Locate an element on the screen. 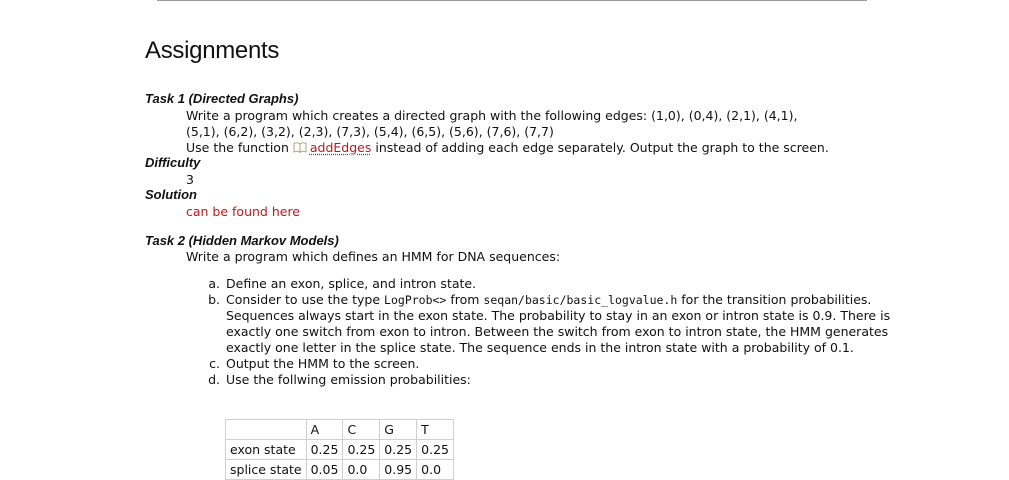  column-header-a: A is located at coordinates (324, 429).